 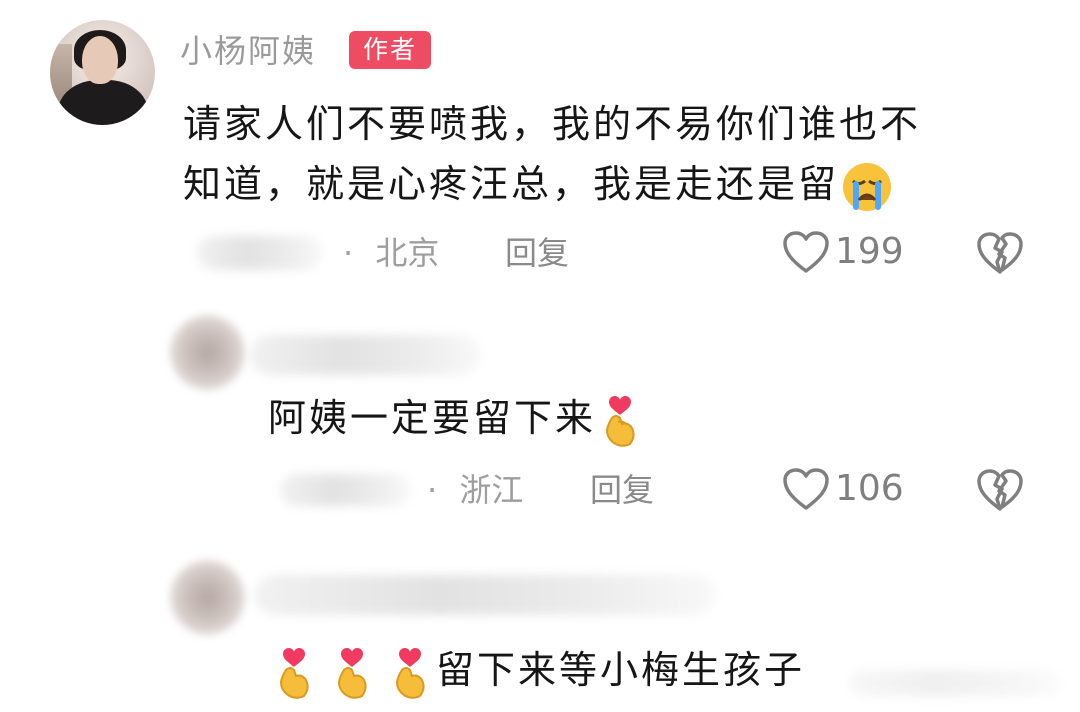 I want to click on comment-meta-1: · 北京, so click(x=391, y=253).